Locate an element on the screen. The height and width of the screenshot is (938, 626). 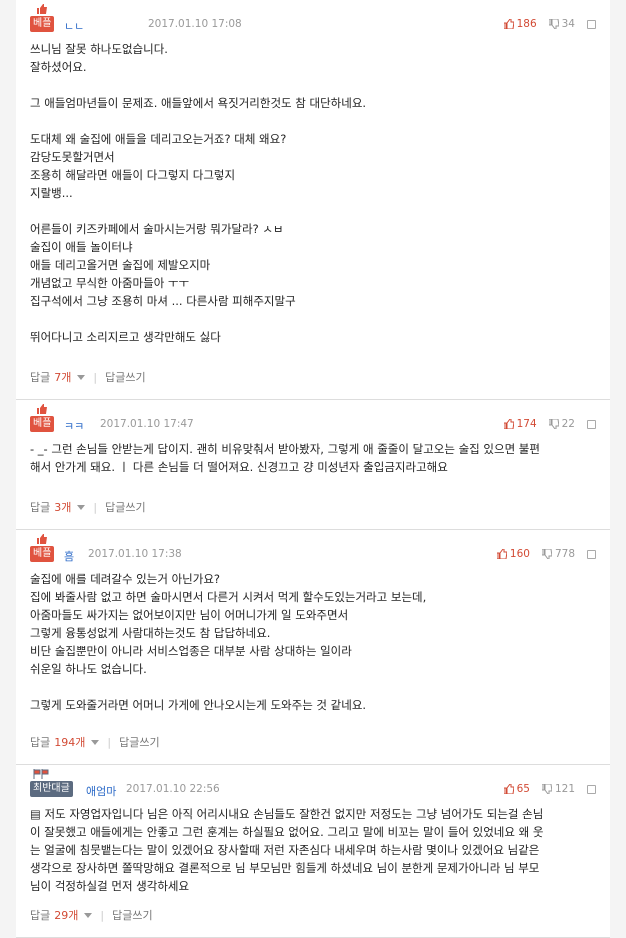
comment-footer: 답글 29개 | 답글쓰기 is located at coordinates (91, 915).